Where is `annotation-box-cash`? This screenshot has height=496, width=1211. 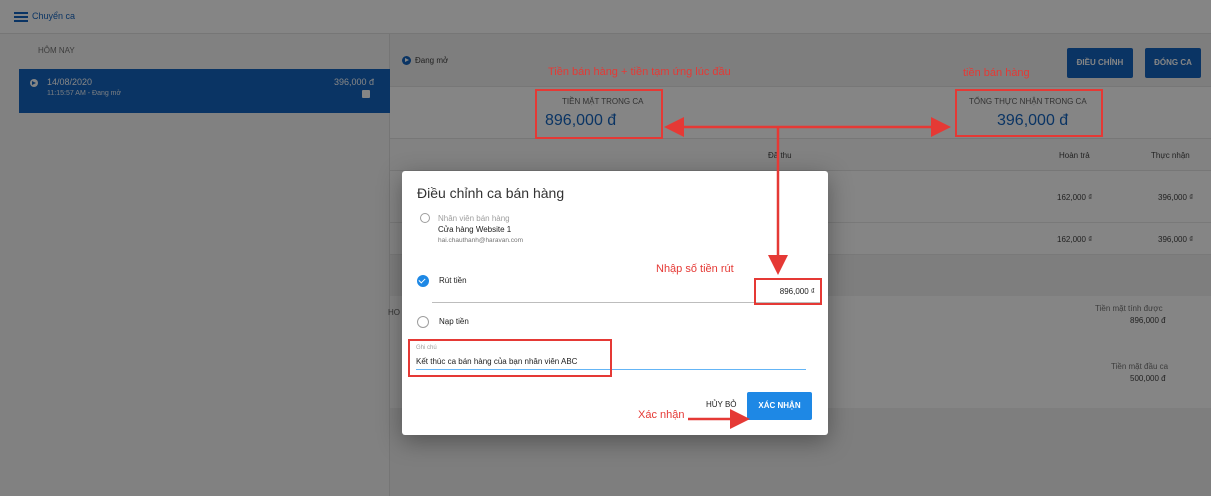 annotation-box-cash is located at coordinates (599, 114).